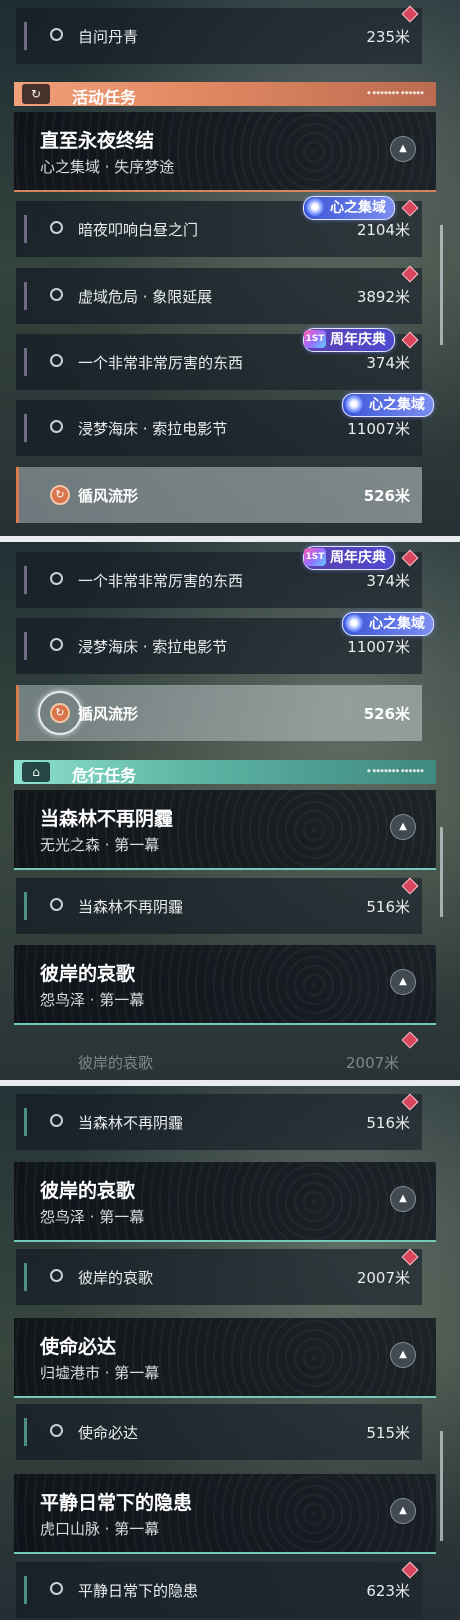 This screenshot has height=1620, width=460. I want to click on objective-row: 自问丹青 235米, so click(219, 36).